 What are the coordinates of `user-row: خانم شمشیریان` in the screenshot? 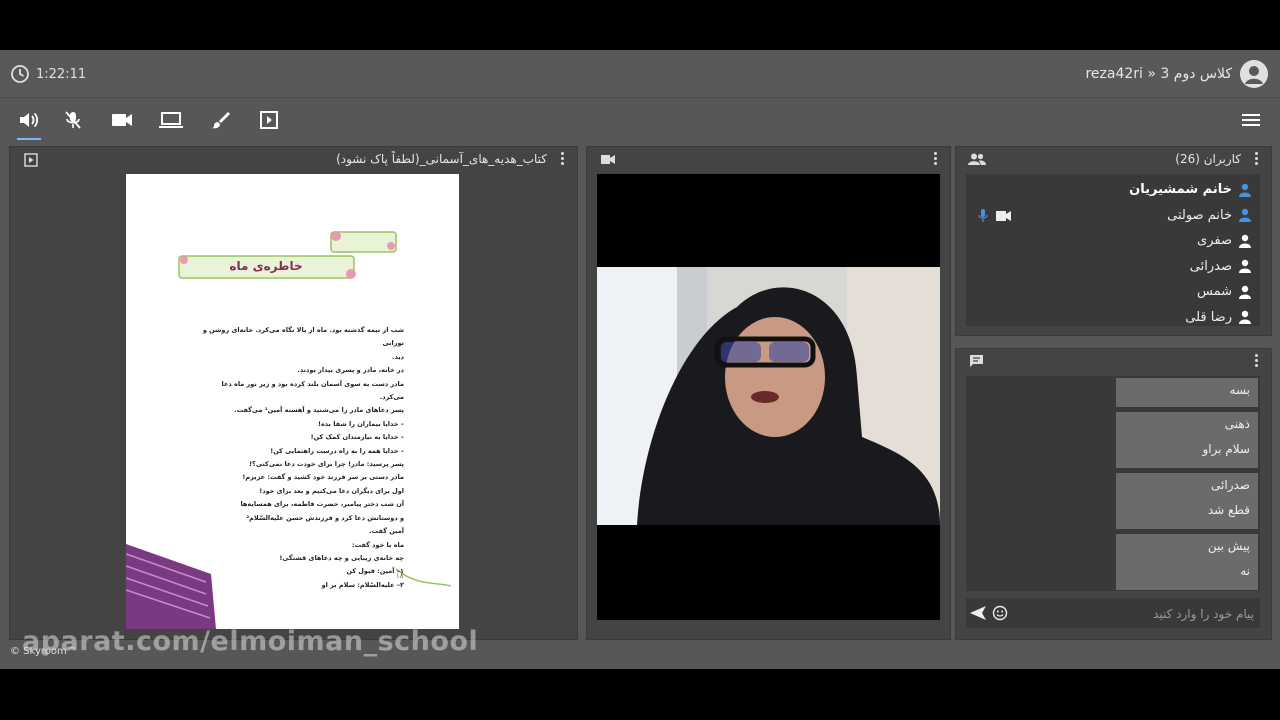 It's located at (1113, 189).